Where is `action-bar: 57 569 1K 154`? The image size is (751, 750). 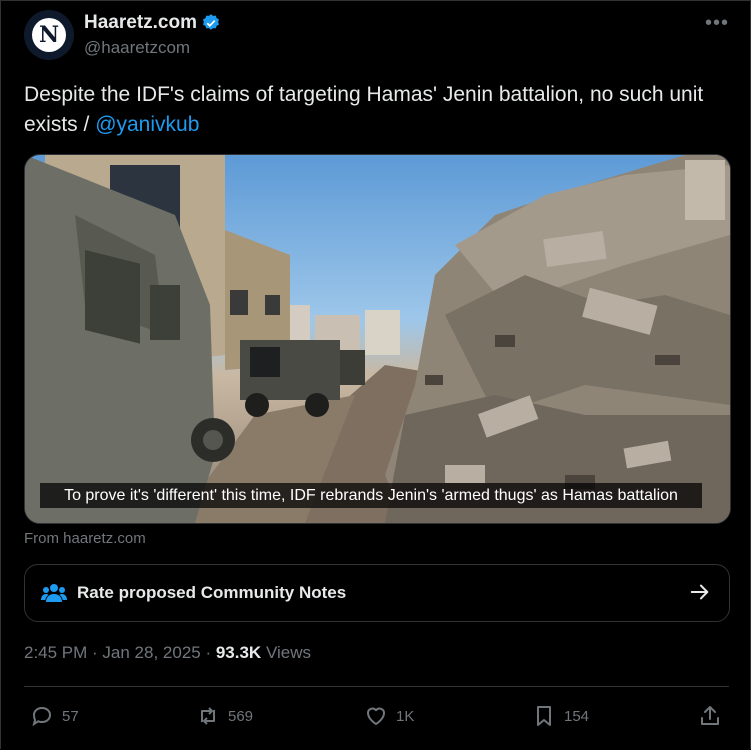 action-bar: 57 569 1K 154 is located at coordinates (375, 717).